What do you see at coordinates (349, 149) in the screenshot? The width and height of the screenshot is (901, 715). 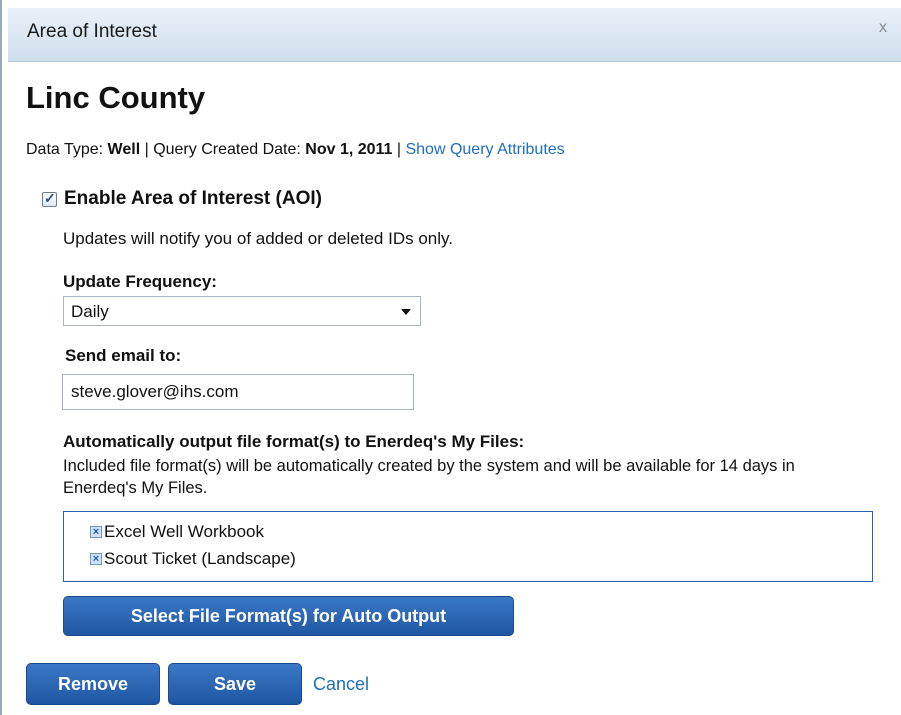 I see `created-date-value: Nov 1, 2011` at bounding box center [349, 149].